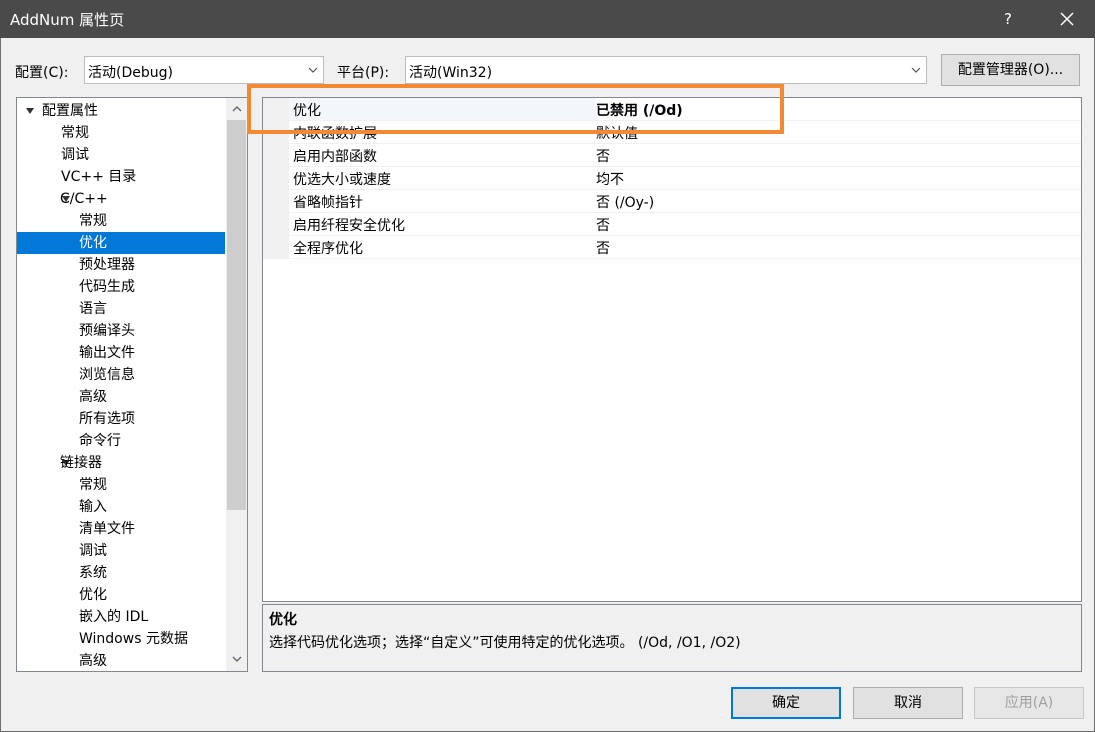 The height and width of the screenshot is (732, 1095). Describe the element at coordinates (70, 111) in the screenshot. I see `tree-item-label: 配置属性` at that location.